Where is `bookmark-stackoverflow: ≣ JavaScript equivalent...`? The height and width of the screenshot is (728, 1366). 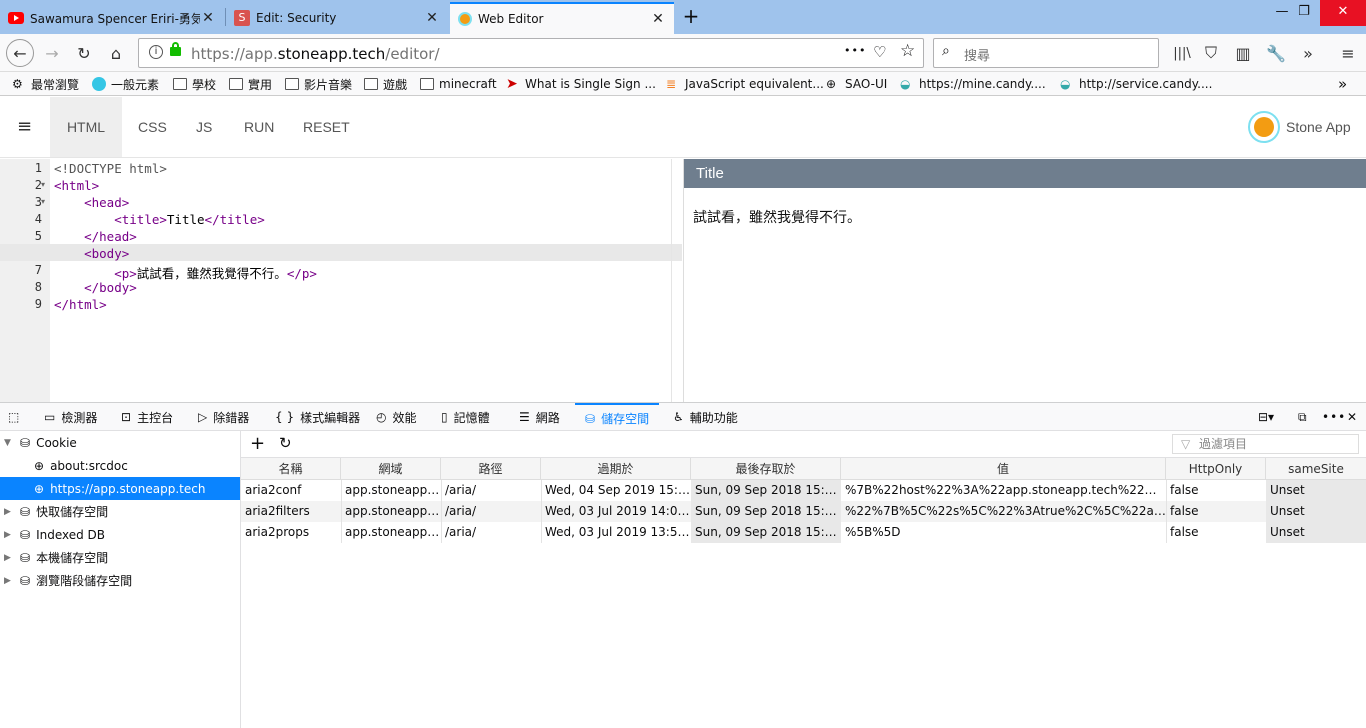
bookmark-stackoverflow: ≣ JavaScript equivalent... is located at coordinates (745, 84).